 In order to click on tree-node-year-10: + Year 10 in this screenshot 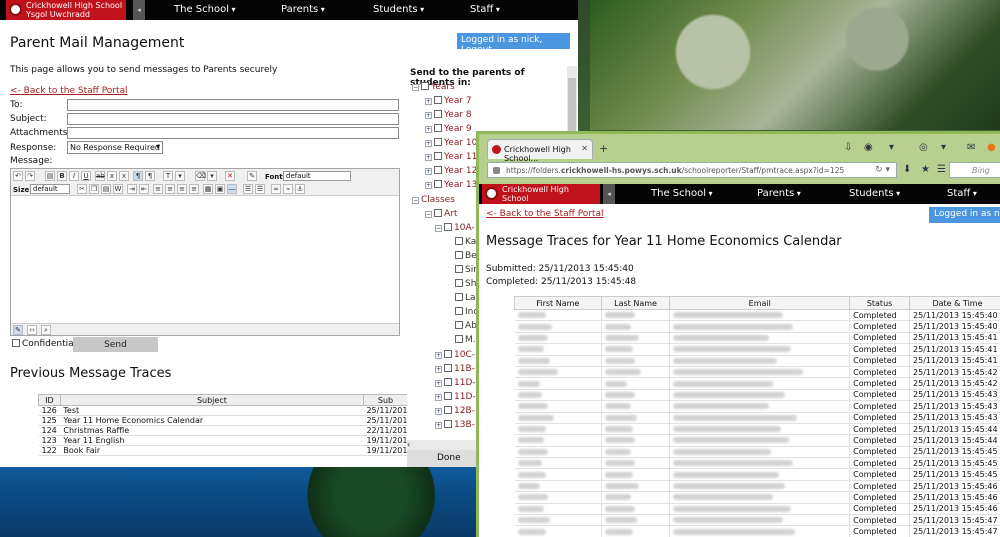, I will do `click(451, 143)`.